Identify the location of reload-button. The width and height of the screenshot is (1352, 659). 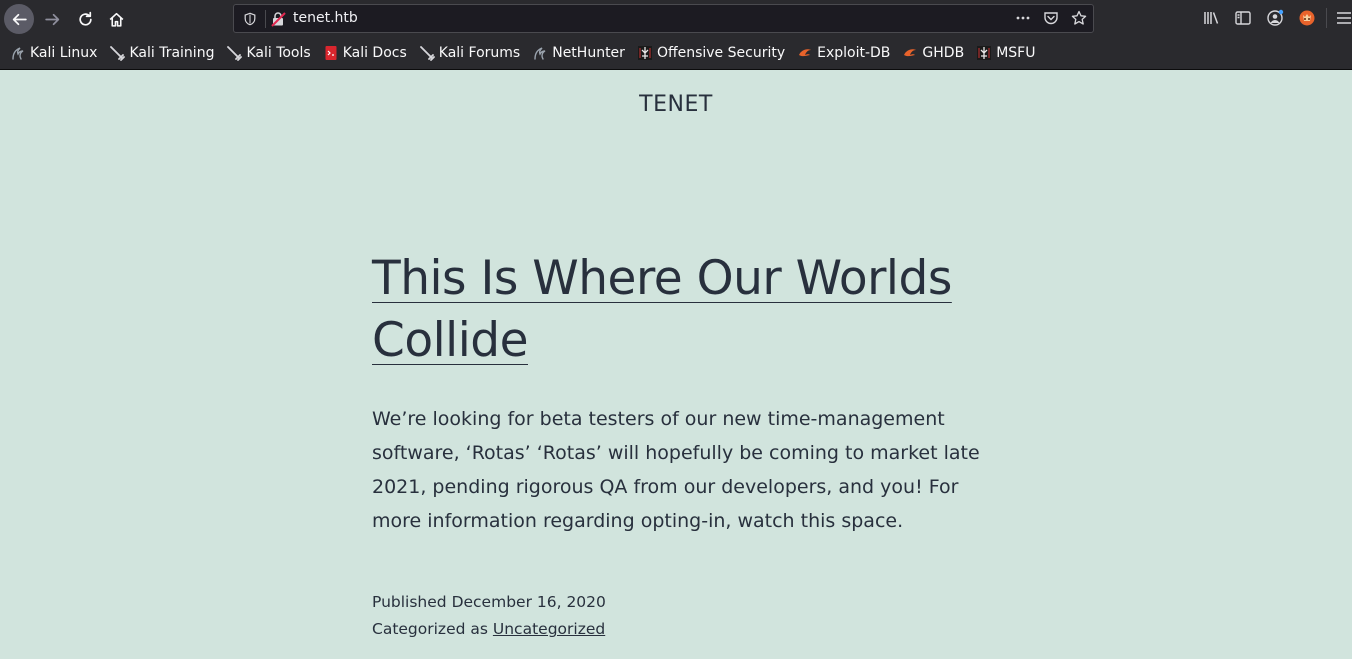
(85, 19).